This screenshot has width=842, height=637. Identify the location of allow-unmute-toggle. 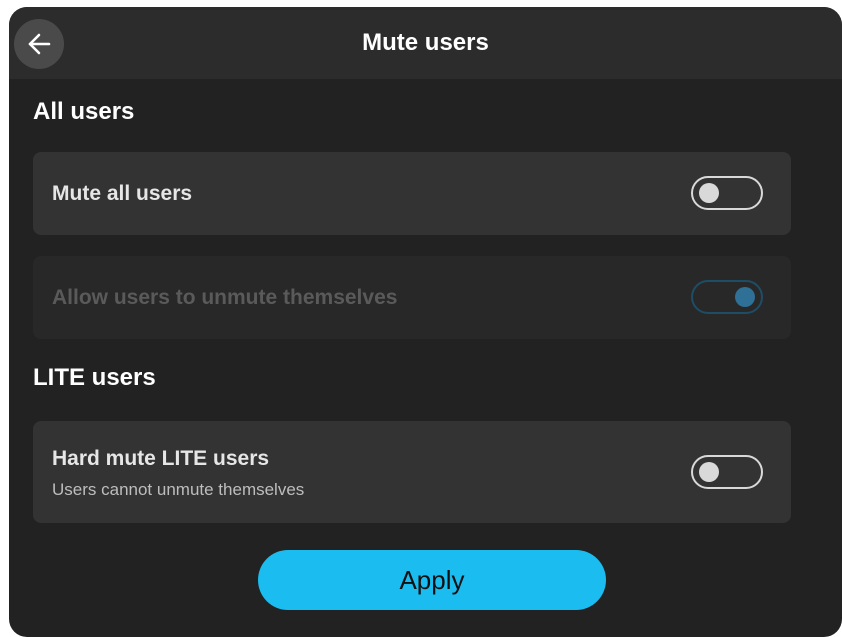
(727, 297).